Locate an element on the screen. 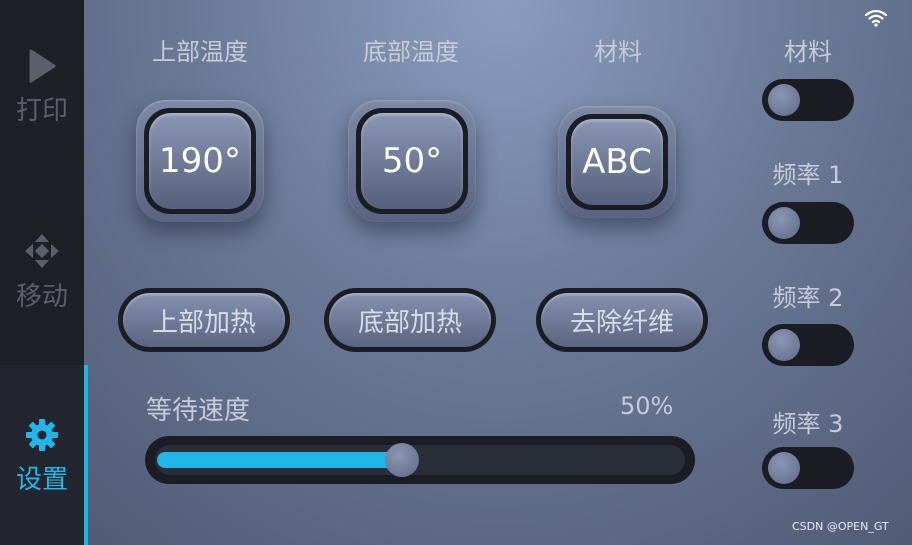  move-arrows-icon is located at coordinates (42, 251).